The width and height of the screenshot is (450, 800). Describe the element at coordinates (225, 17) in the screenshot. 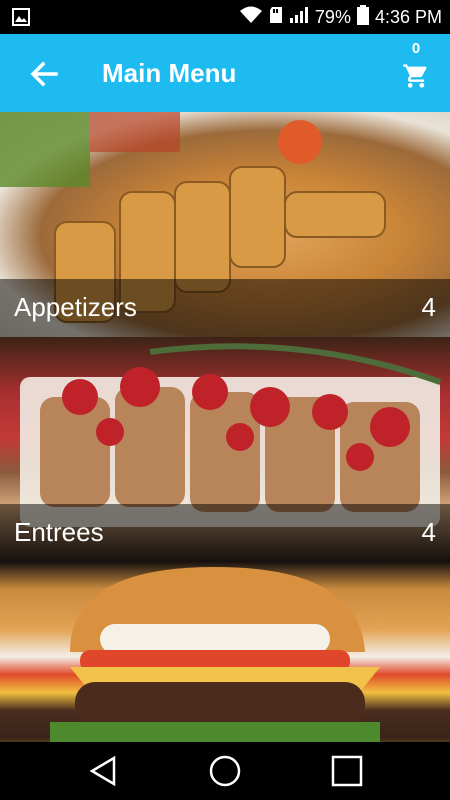

I see `status-bar: 79% 4:36 PM` at that location.